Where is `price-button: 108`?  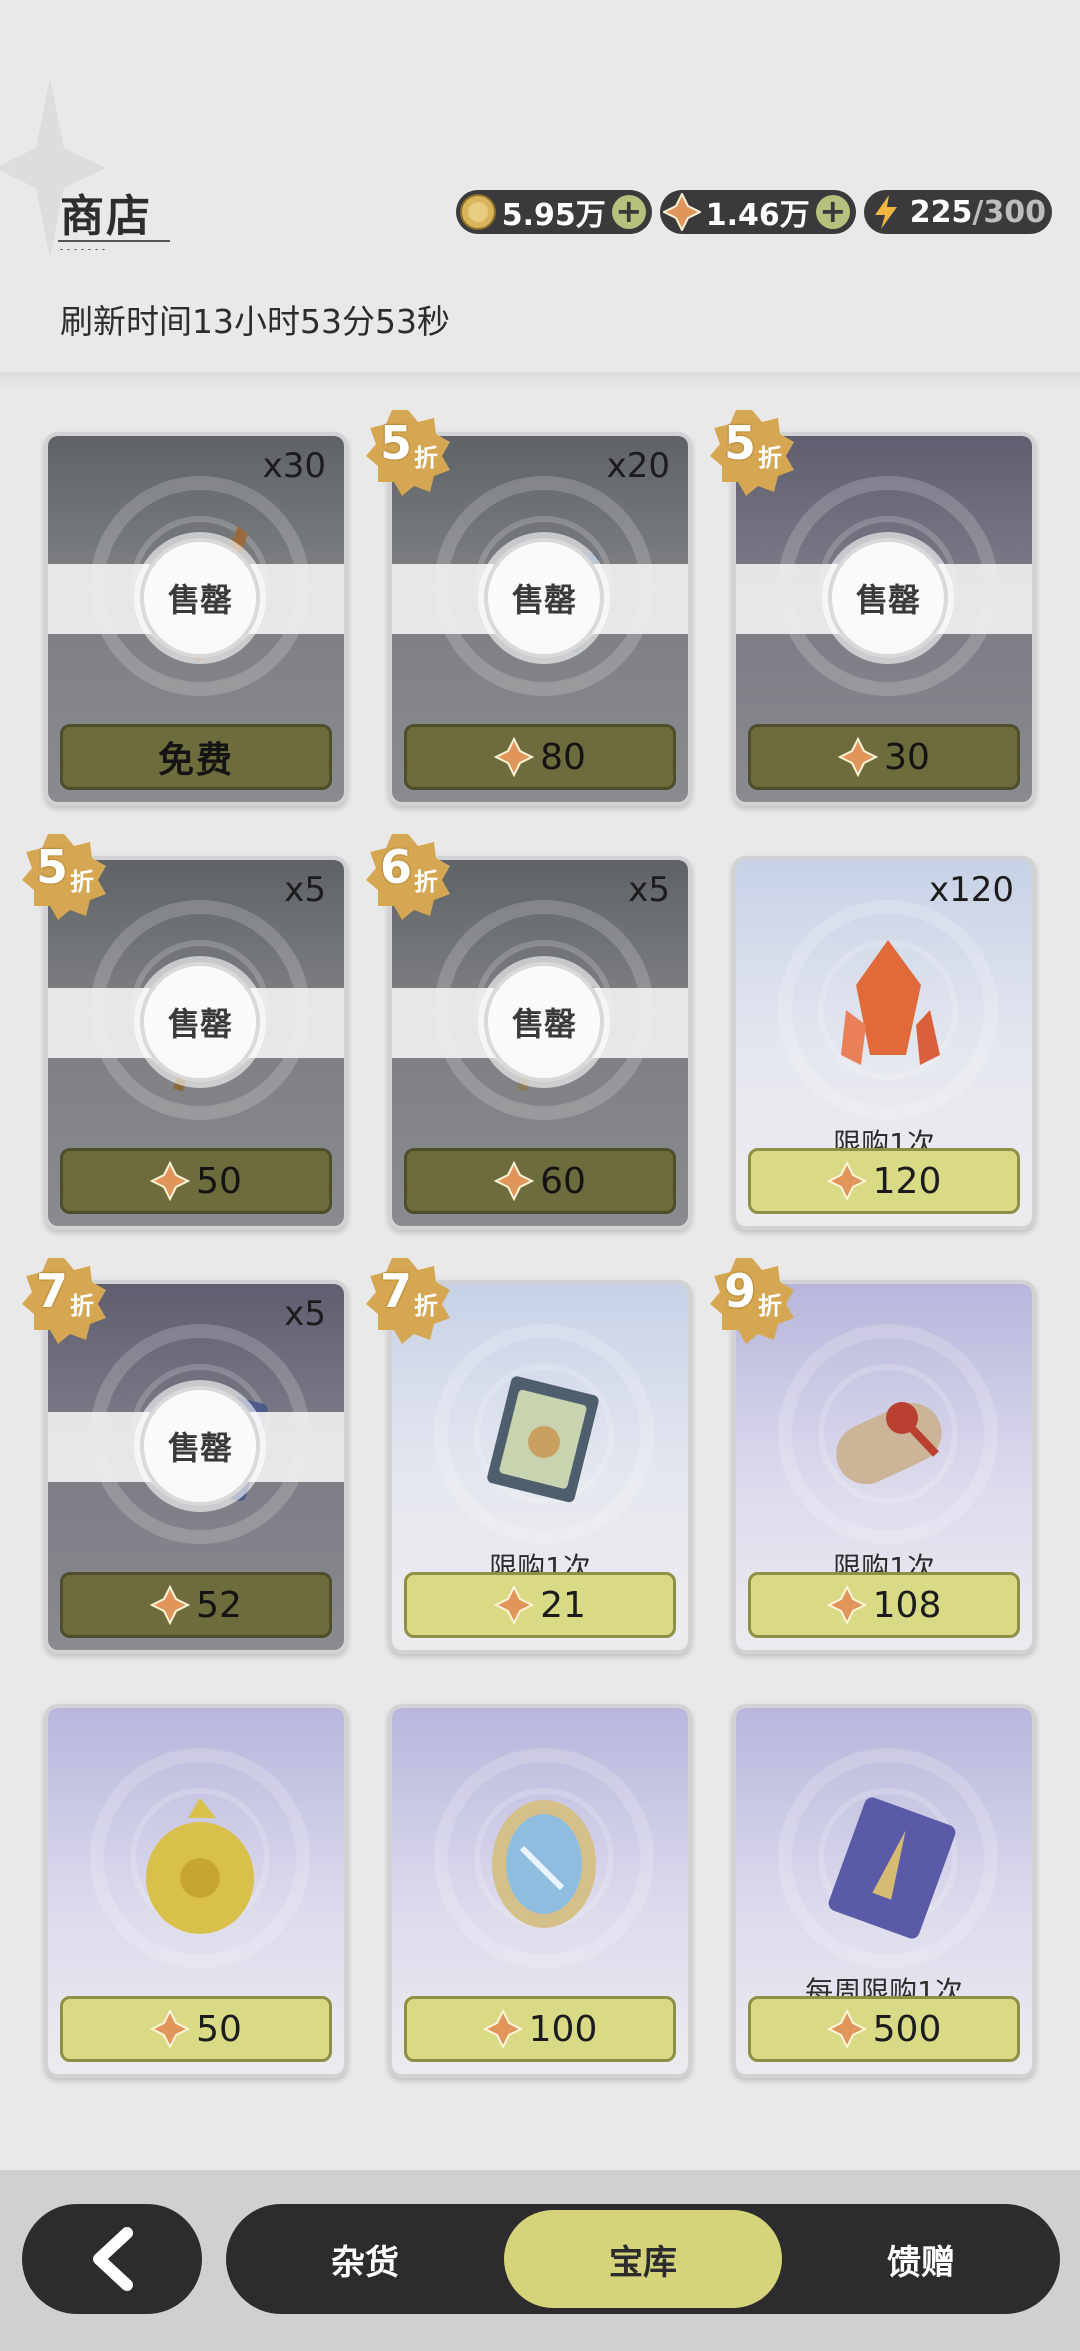
price-button: 108 is located at coordinates (884, 1605).